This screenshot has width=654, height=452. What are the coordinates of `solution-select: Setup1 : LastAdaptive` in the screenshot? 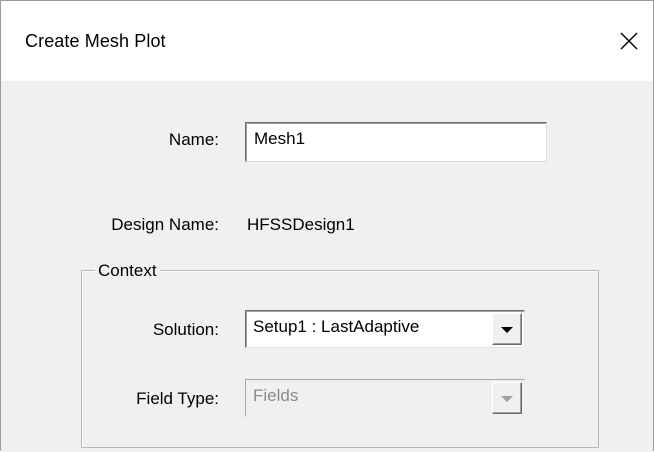 It's located at (385, 329).